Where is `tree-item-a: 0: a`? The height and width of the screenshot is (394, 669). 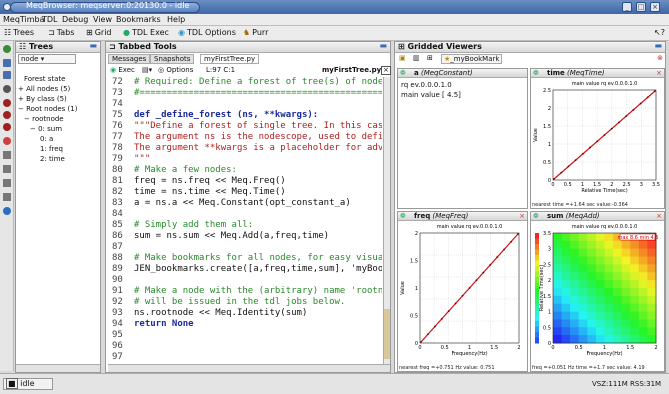
tree-item-a: 0: a is located at coordinates (46, 139).